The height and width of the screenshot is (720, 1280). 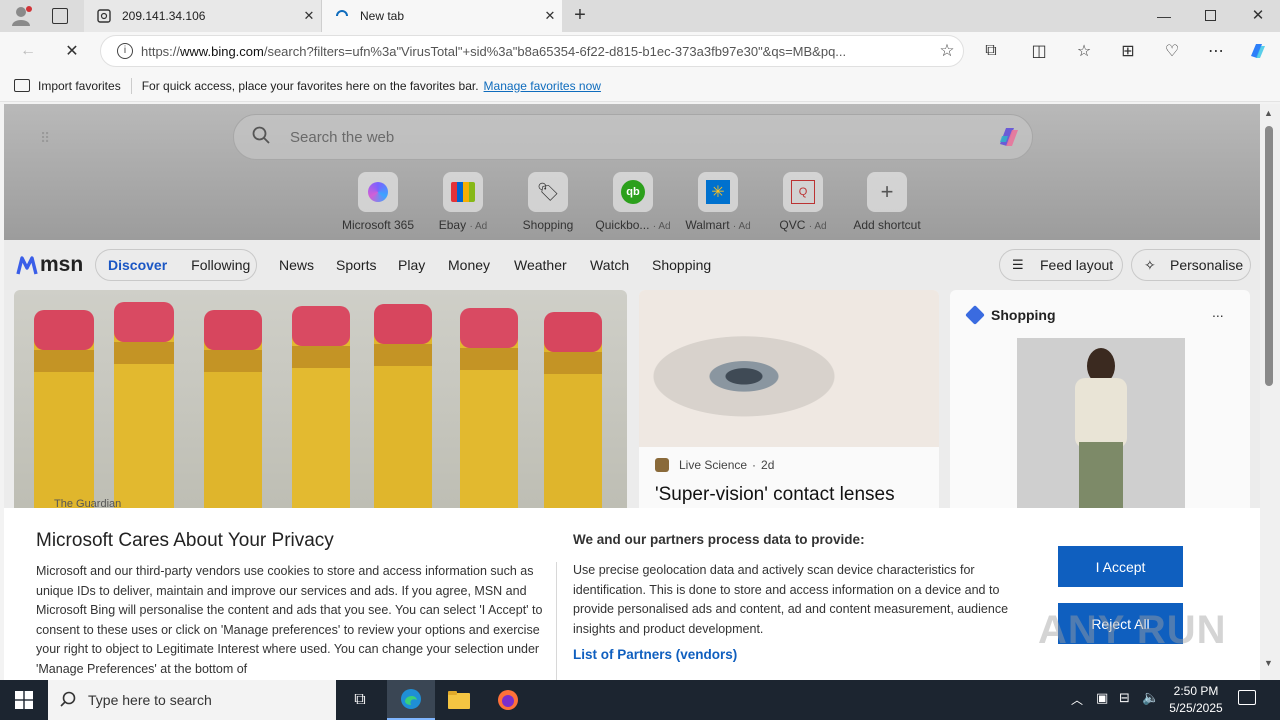 What do you see at coordinates (125, 51) in the screenshot?
I see `site-info-icon: i` at bounding box center [125, 51].